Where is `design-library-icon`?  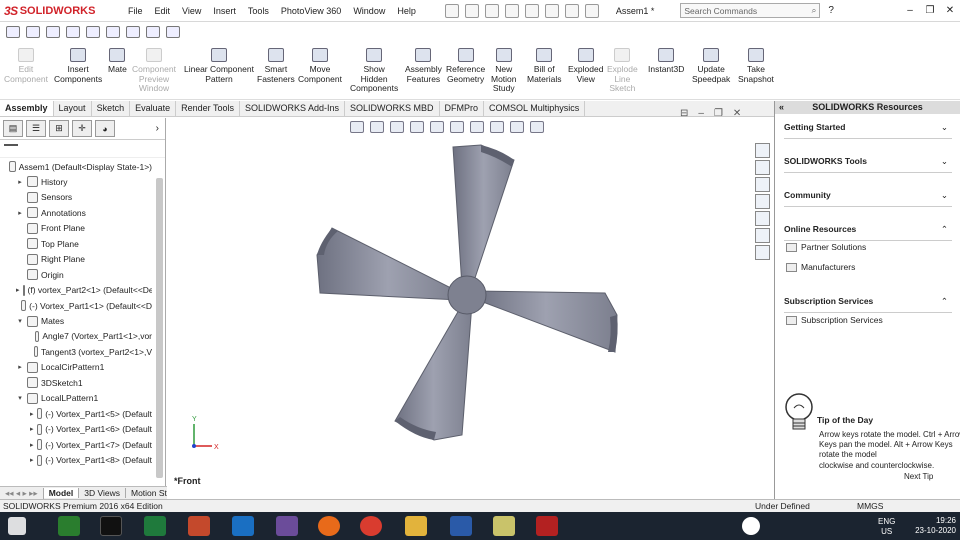 design-library-icon is located at coordinates (762, 167).